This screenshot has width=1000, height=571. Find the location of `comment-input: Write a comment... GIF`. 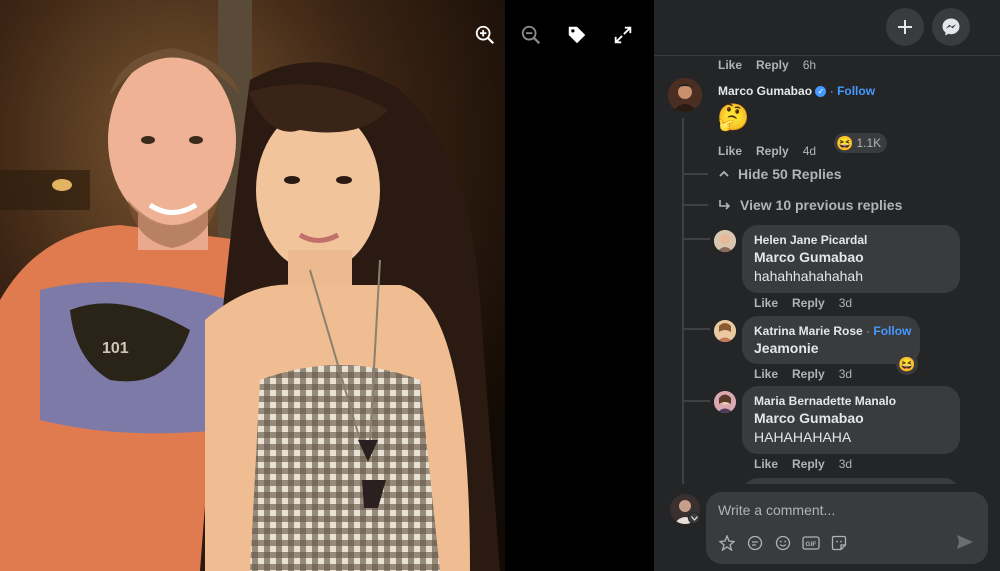

comment-input: Write a comment... GIF is located at coordinates (847, 528).